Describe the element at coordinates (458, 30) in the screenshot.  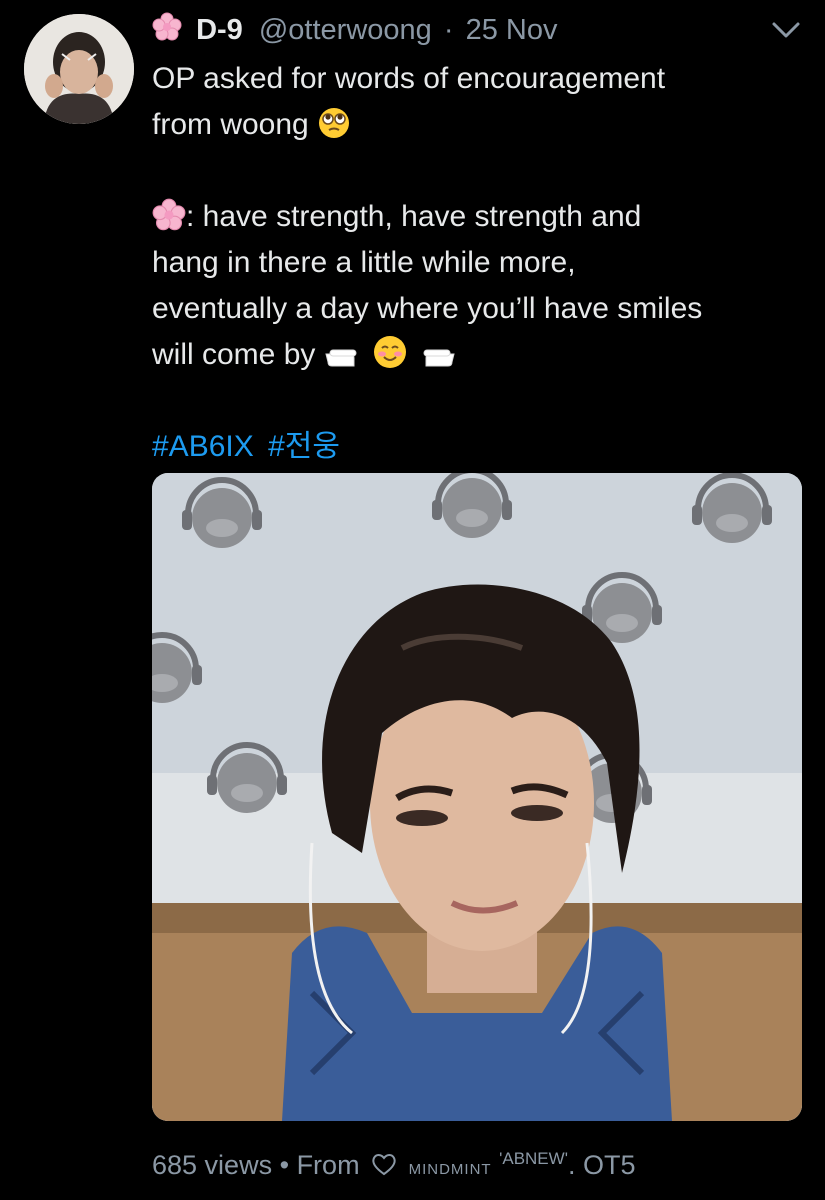
I see `tweet-header: D-9 @otterwoong · 25 Nov` at that location.